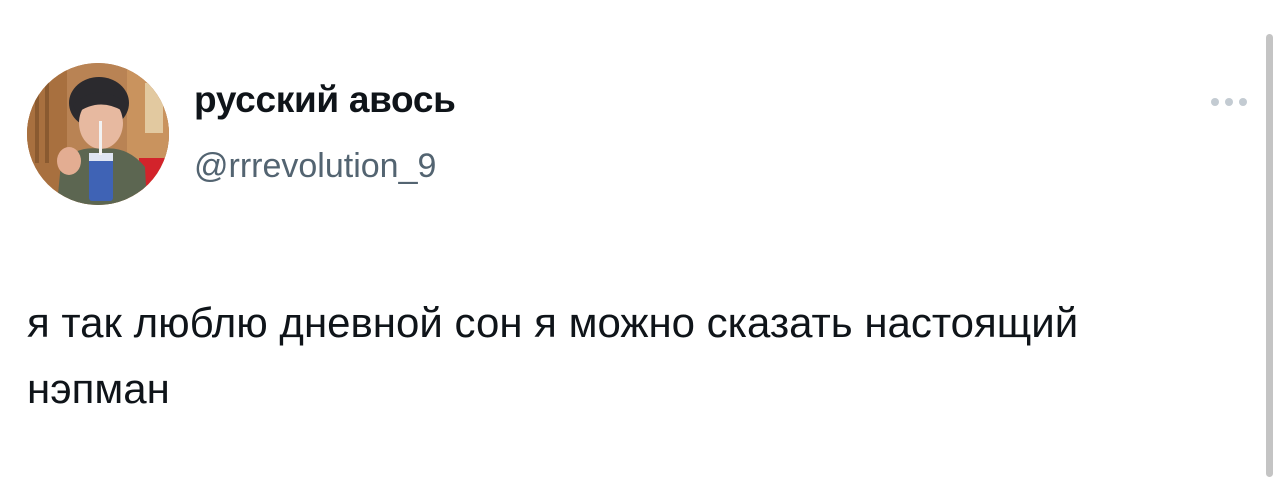  What do you see at coordinates (315, 166) in the screenshot?
I see `author-handle: @rrrevolution_9` at bounding box center [315, 166].